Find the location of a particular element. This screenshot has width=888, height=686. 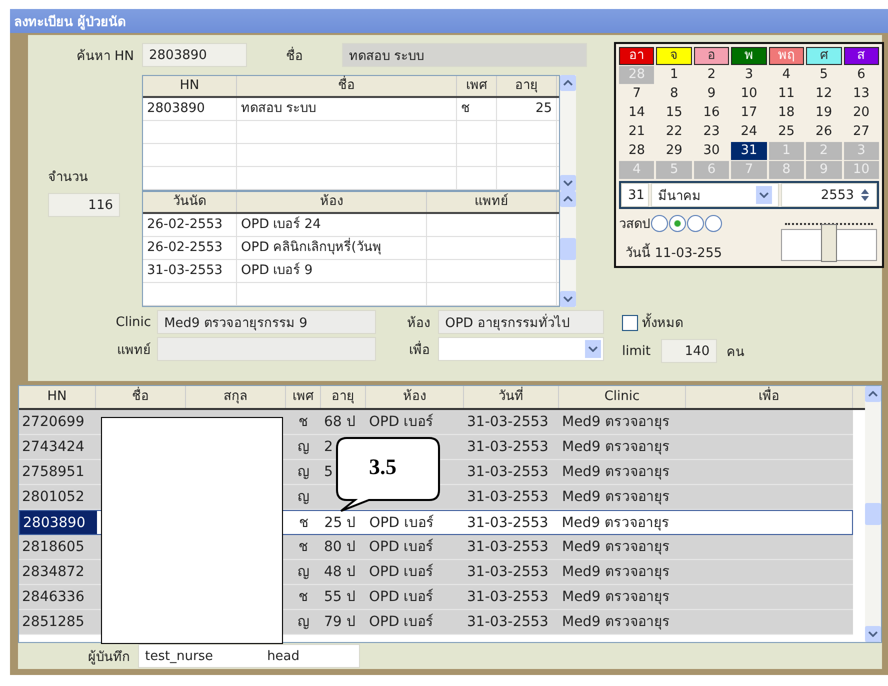

year-spinner: 2553 is located at coordinates (829, 195).